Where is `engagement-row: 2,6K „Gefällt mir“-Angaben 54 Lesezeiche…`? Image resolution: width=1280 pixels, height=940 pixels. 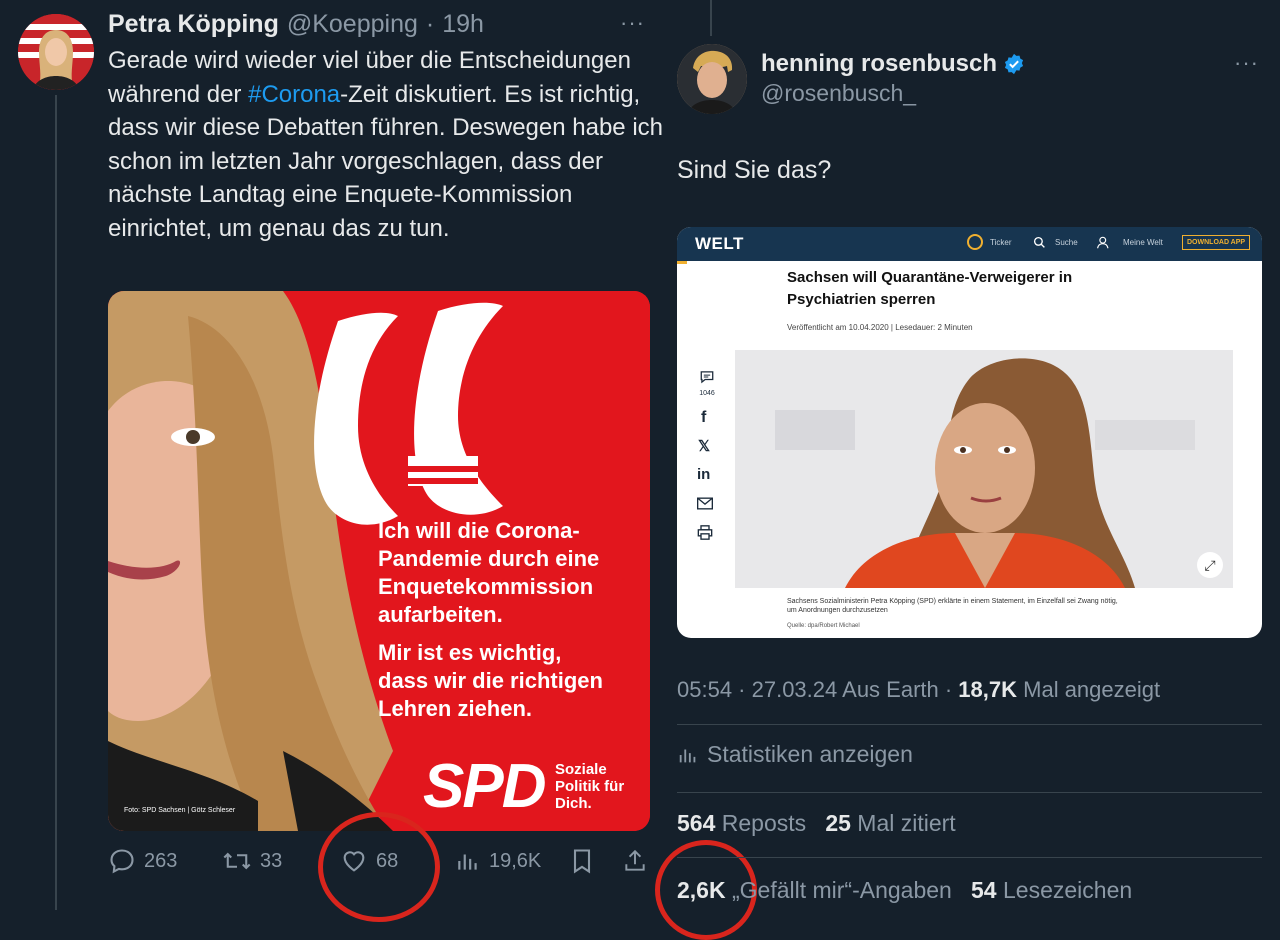
engagement-row: 2,6K „Gefällt mir“-Angaben 54 Lesezeiche… is located at coordinates (904, 890).